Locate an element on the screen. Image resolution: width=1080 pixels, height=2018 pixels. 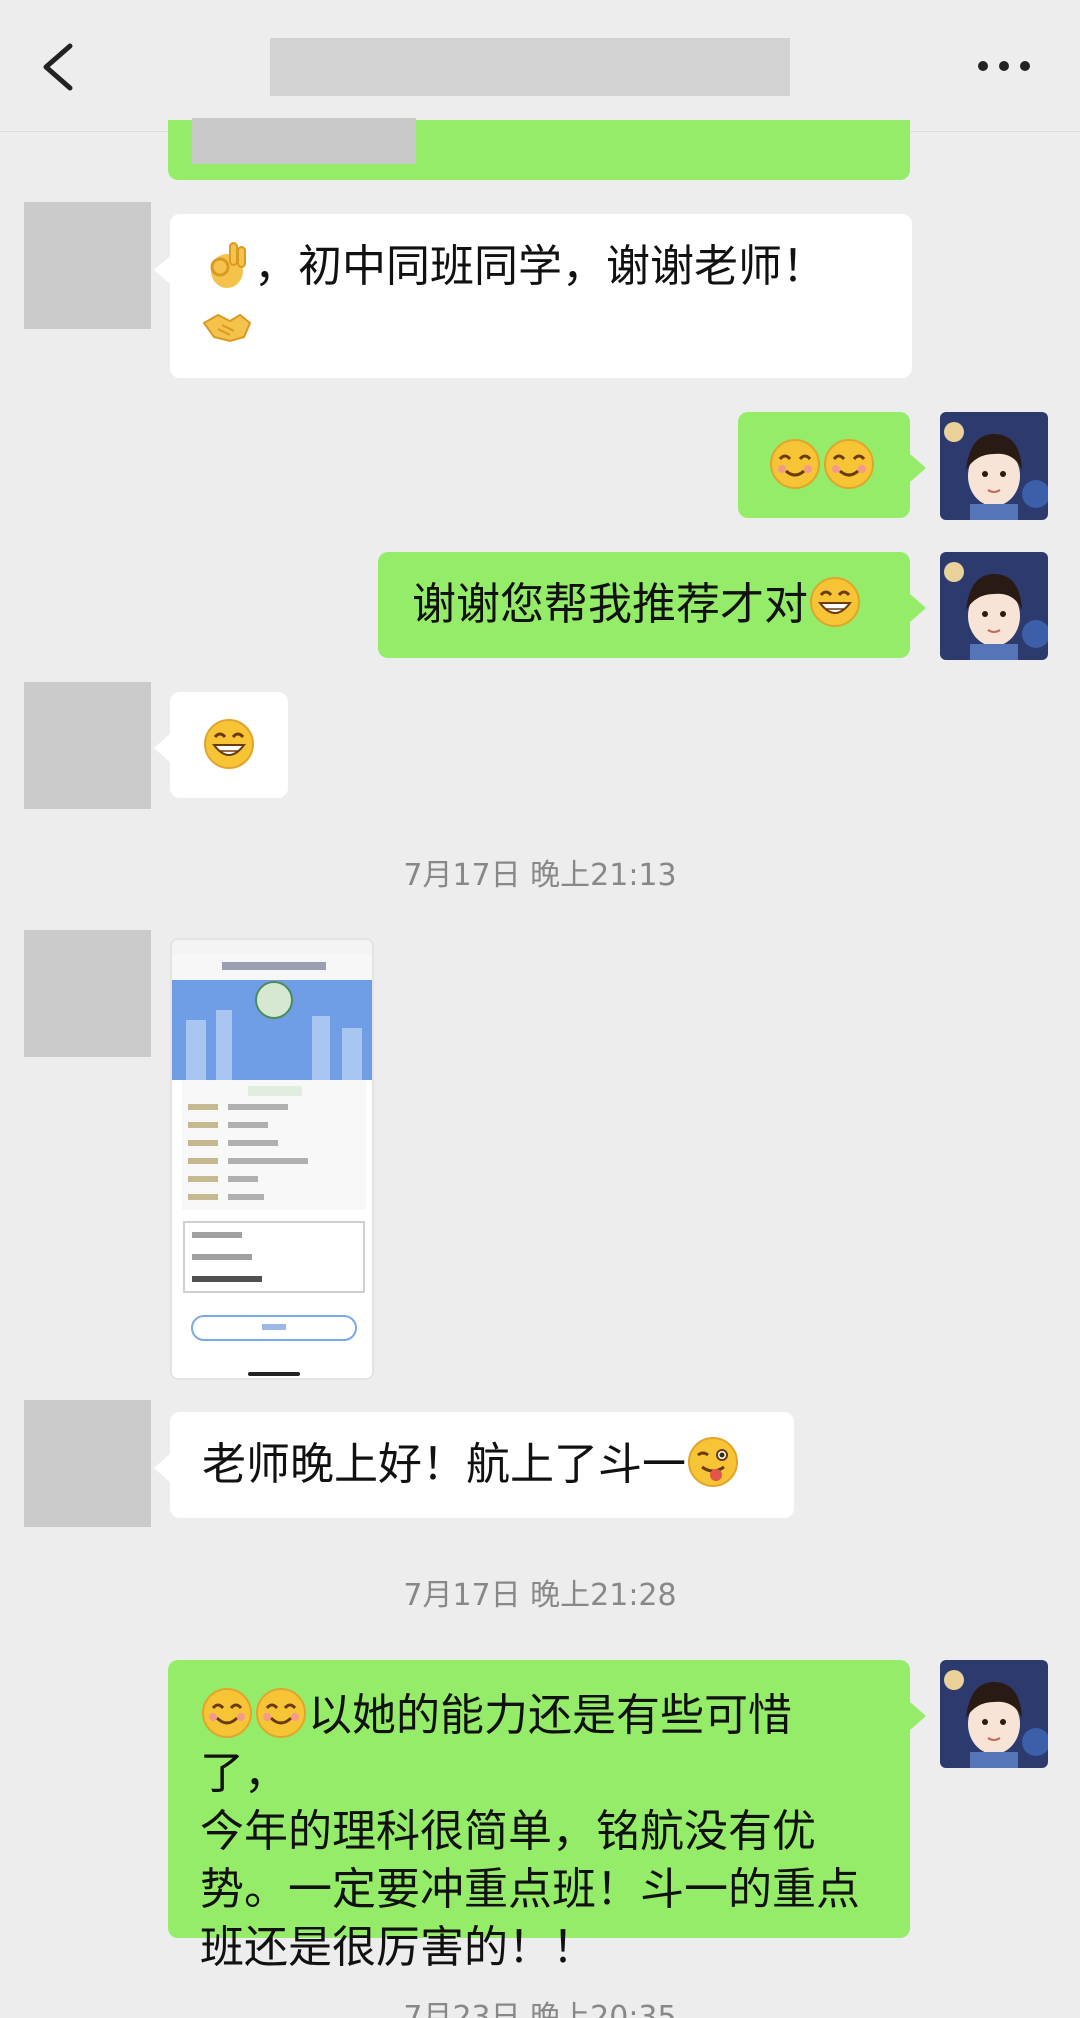
message-text-line: 班还是很厉害的！！ is located at coordinates (398, 1947).